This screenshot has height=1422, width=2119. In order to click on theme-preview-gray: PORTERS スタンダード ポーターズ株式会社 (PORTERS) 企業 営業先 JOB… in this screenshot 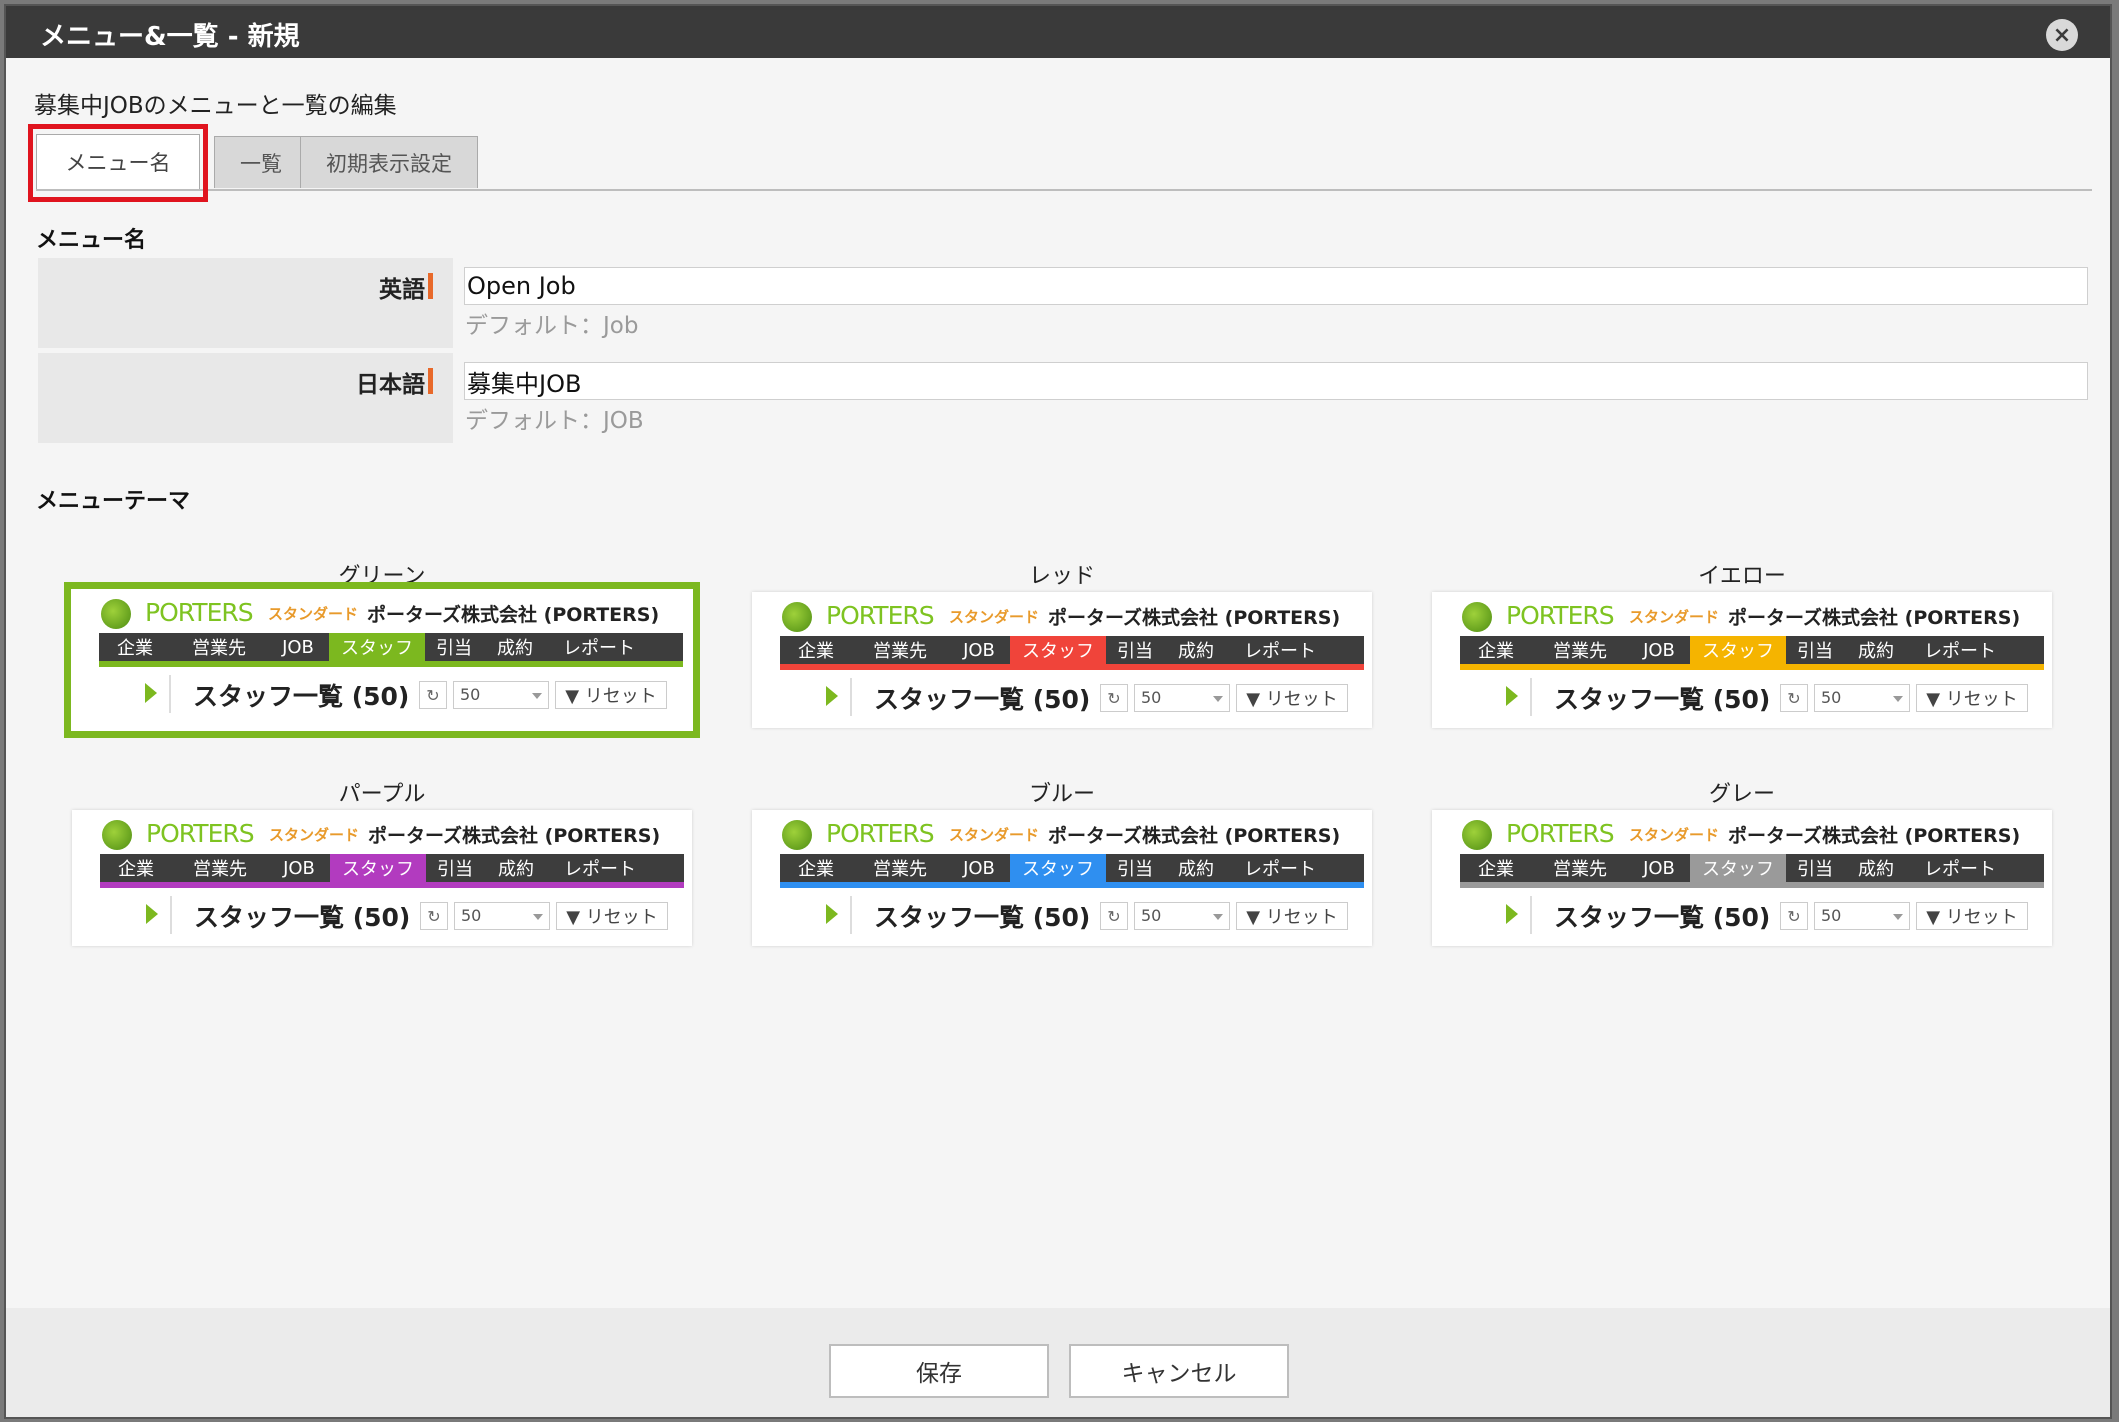, I will do `click(1742, 878)`.